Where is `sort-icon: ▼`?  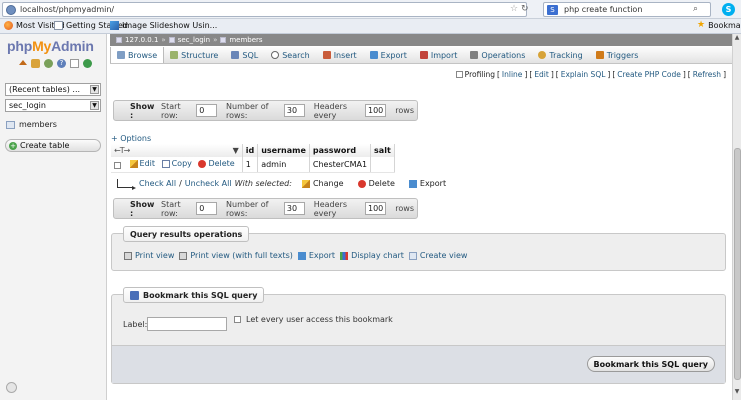
sort-icon: ▼ is located at coordinates (236, 150).